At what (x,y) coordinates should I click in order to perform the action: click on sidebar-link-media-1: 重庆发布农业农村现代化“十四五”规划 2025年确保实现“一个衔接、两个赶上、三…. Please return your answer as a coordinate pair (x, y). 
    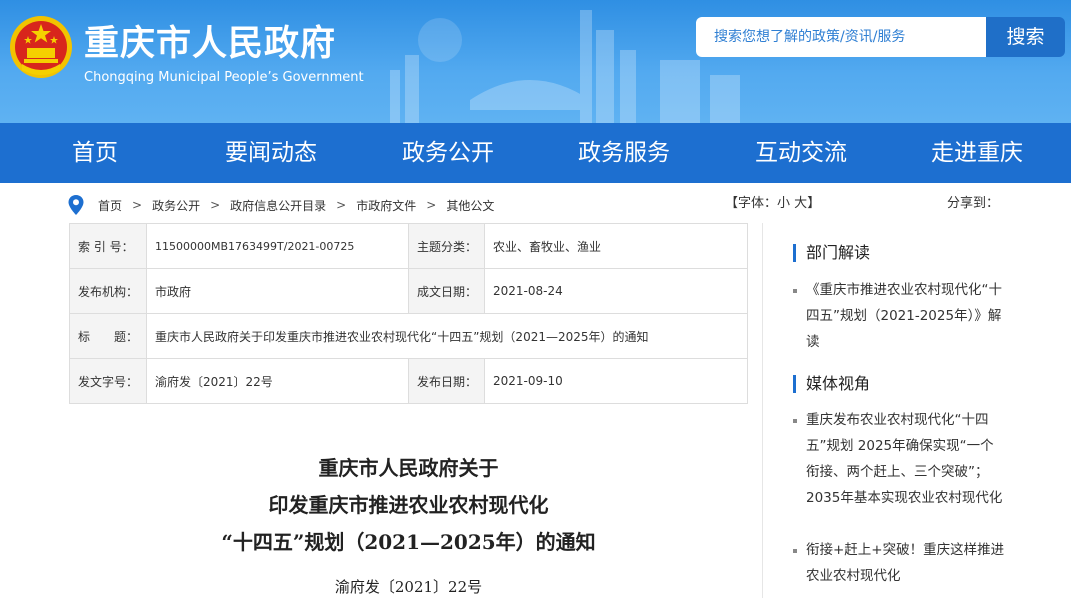
    Looking at the image, I should click on (899, 459).